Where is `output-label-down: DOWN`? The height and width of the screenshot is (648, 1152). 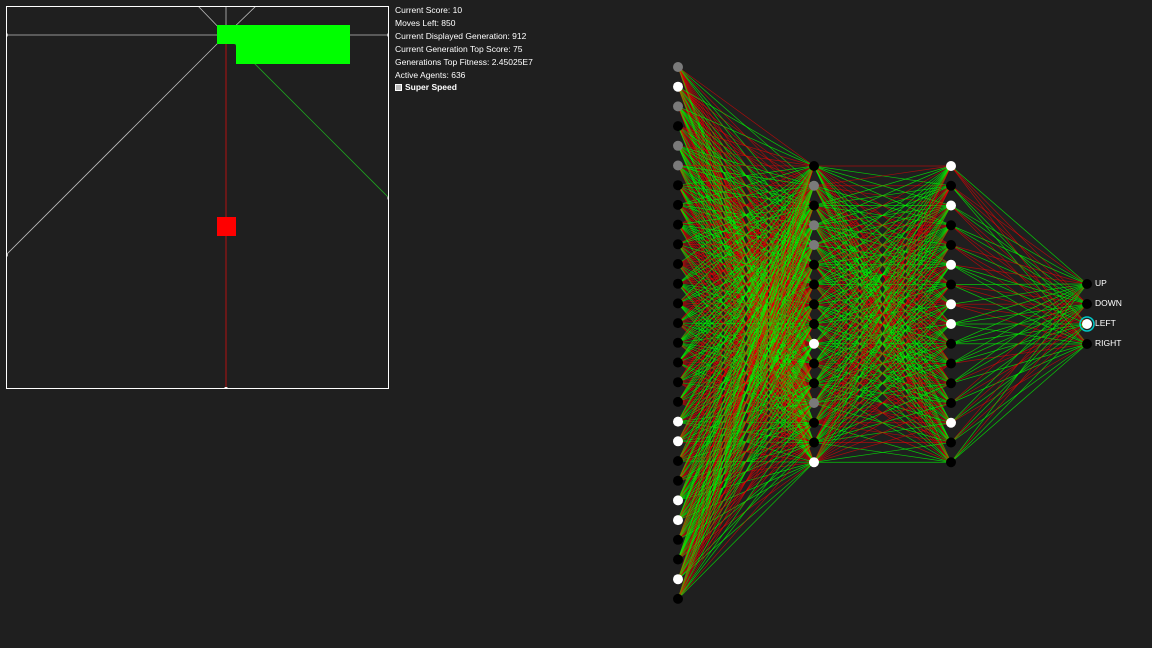 output-label-down: DOWN is located at coordinates (1108, 303).